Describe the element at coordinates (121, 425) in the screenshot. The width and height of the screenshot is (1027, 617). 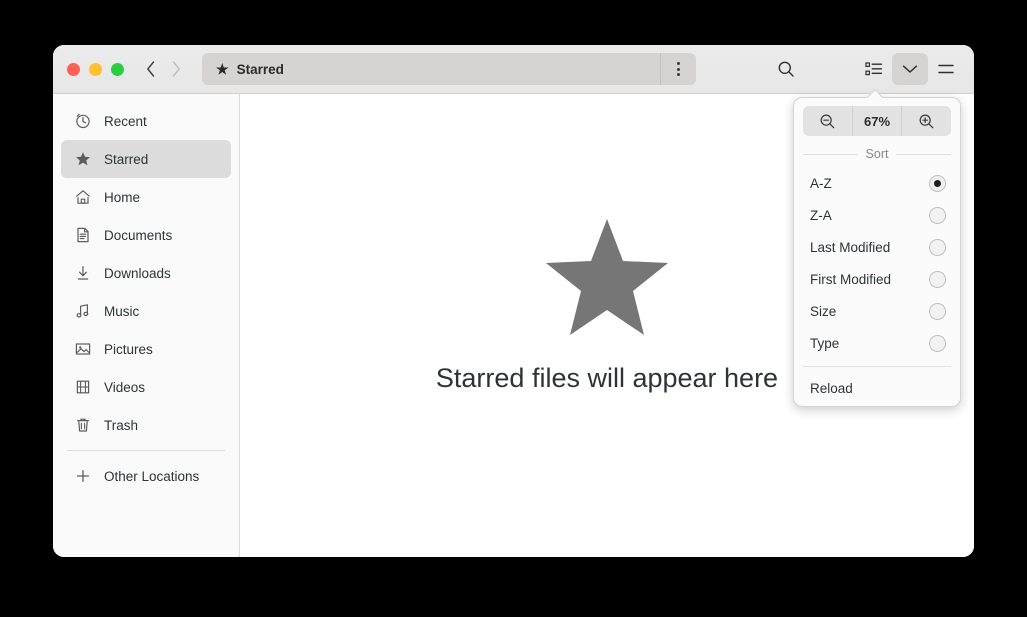
I see `sidebar-item-label: Trash` at that location.